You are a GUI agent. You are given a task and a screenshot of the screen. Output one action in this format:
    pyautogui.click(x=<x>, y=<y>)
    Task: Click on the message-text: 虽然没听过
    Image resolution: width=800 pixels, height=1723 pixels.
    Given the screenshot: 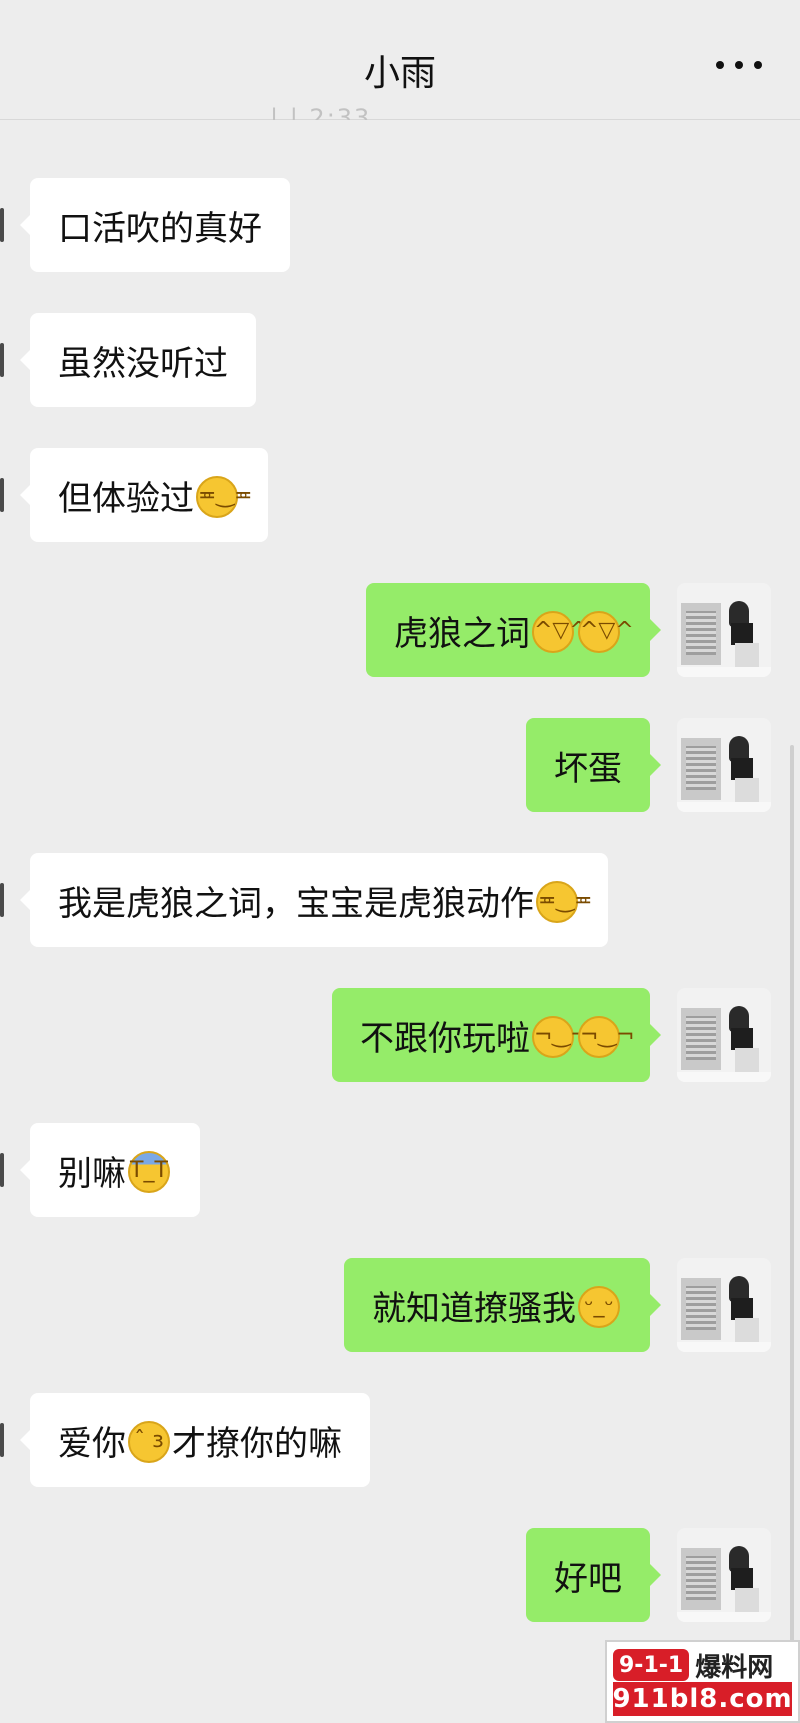 What is the action you would take?
    pyautogui.click(x=143, y=363)
    